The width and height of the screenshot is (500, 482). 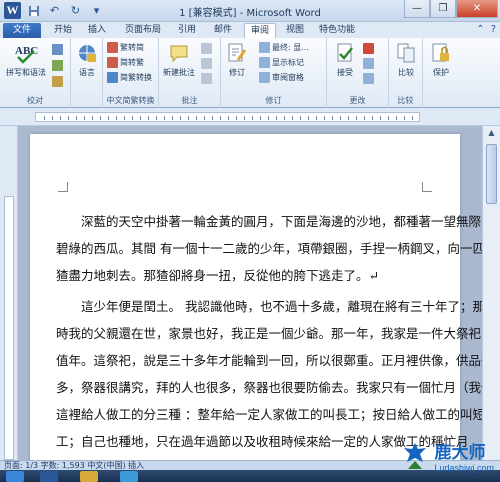 I want to click on simp-to-trad-label: 简转繁, so click(x=132, y=62).